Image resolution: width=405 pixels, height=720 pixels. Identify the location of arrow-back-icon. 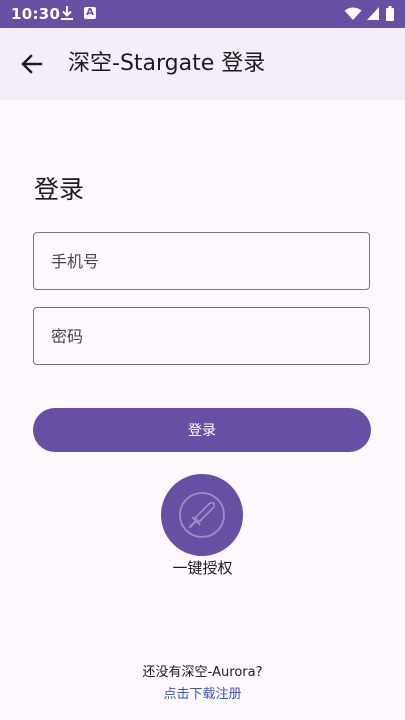
(32, 64).